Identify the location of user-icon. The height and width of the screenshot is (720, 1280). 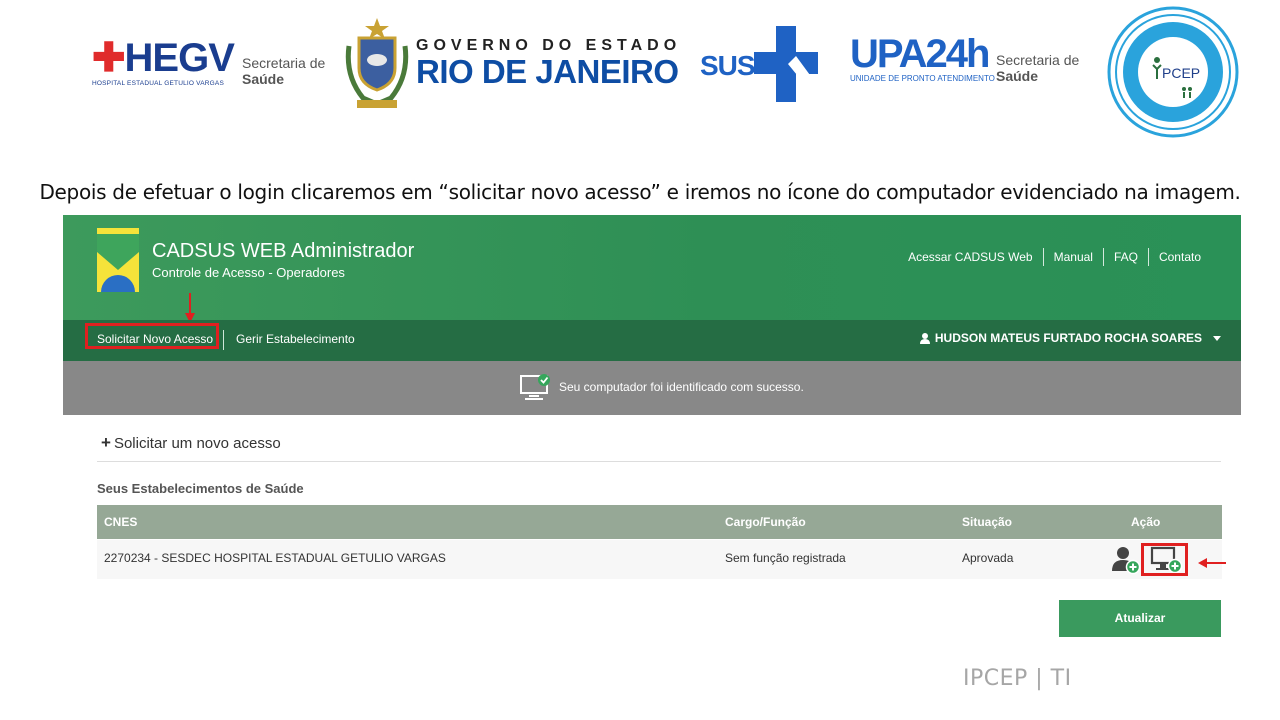
(924, 338).